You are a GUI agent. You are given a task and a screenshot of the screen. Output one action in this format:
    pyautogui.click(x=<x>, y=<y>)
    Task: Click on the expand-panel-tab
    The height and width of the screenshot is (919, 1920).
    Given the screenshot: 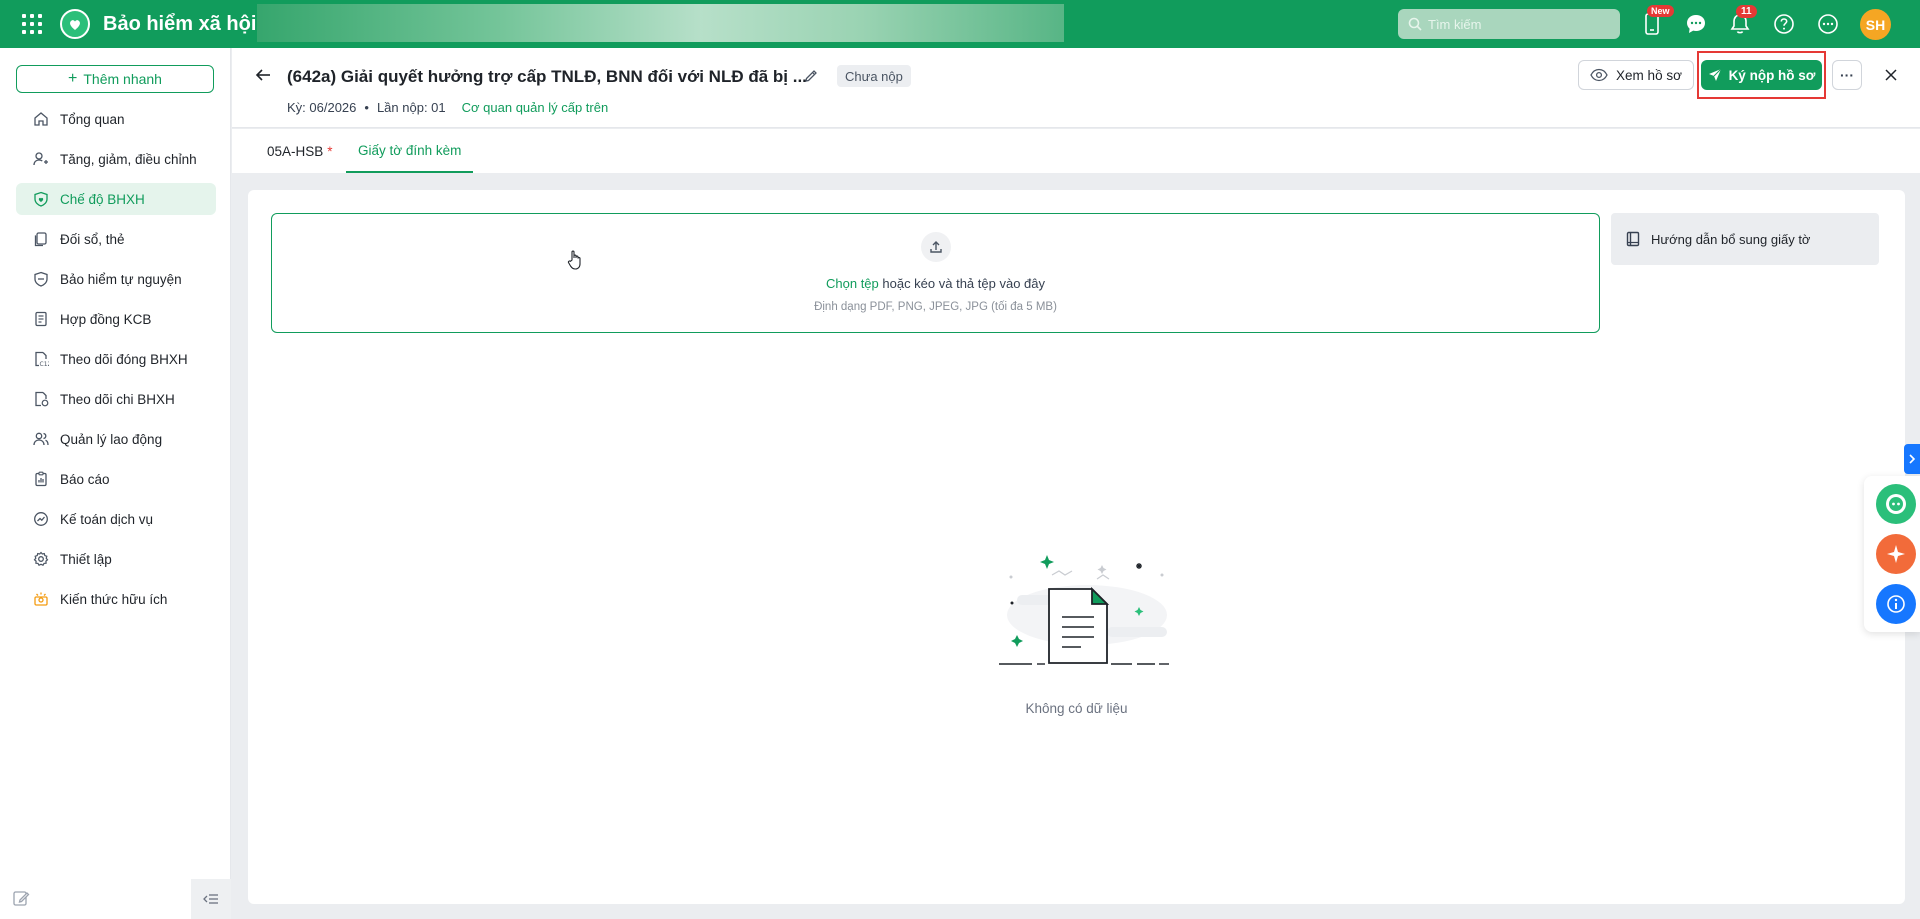 What is the action you would take?
    pyautogui.click(x=1912, y=459)
    